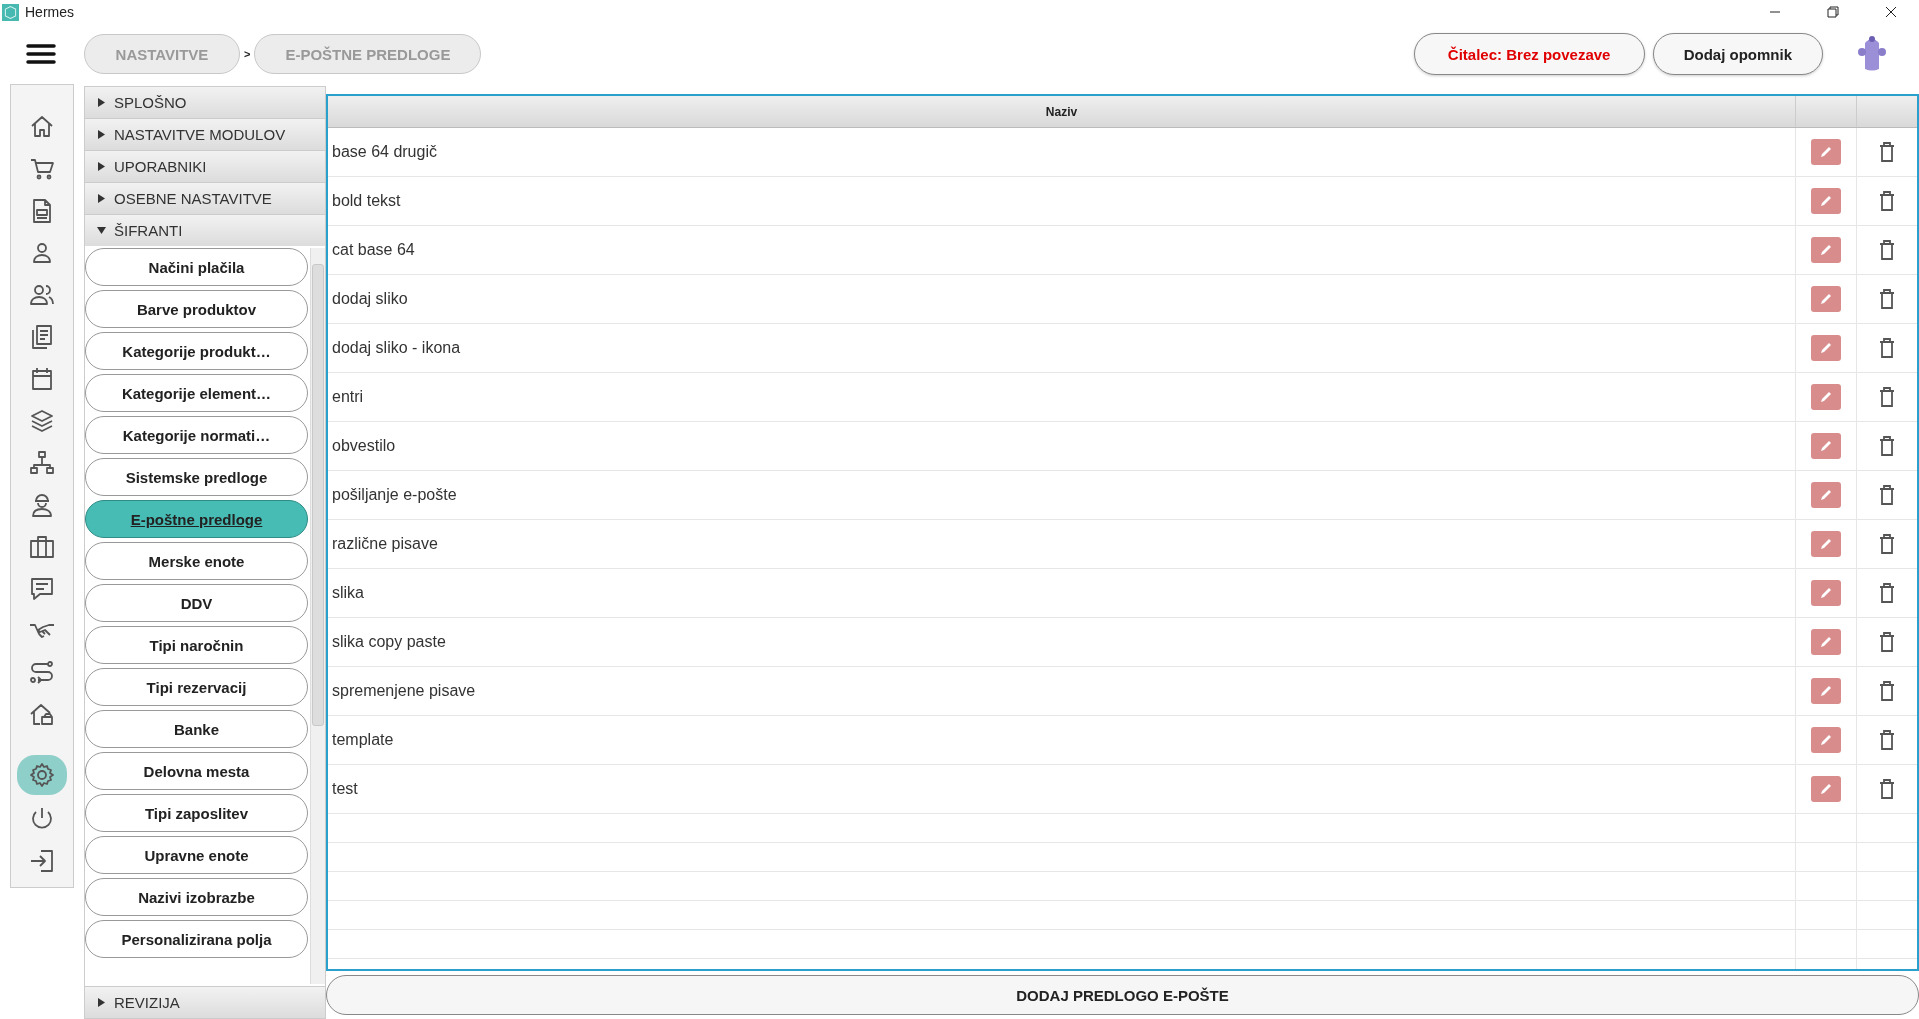 The height and width of the screenshot is (1019, 1919). What do you see at coordinates (196, 267) in the screenshot?
I see `codebook-item: Načini plačila` at bounding box center [196, 267].